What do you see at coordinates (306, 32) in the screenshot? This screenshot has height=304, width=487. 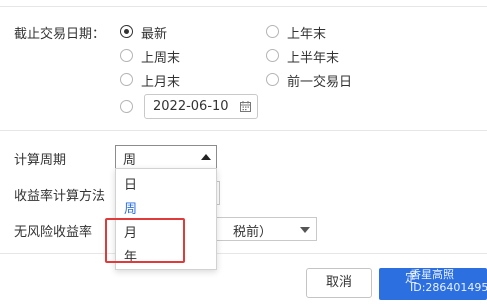 I see `radio-last-year-end-label: 上年末` at bounding box center [306, 32].